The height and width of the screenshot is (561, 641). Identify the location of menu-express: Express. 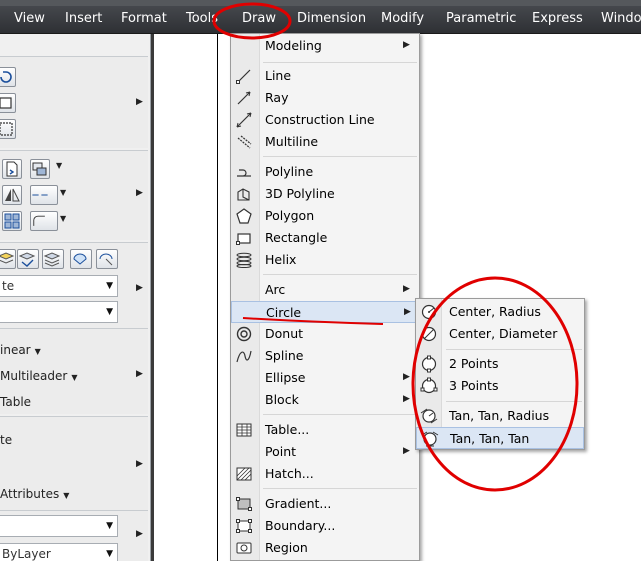
(557, 19).